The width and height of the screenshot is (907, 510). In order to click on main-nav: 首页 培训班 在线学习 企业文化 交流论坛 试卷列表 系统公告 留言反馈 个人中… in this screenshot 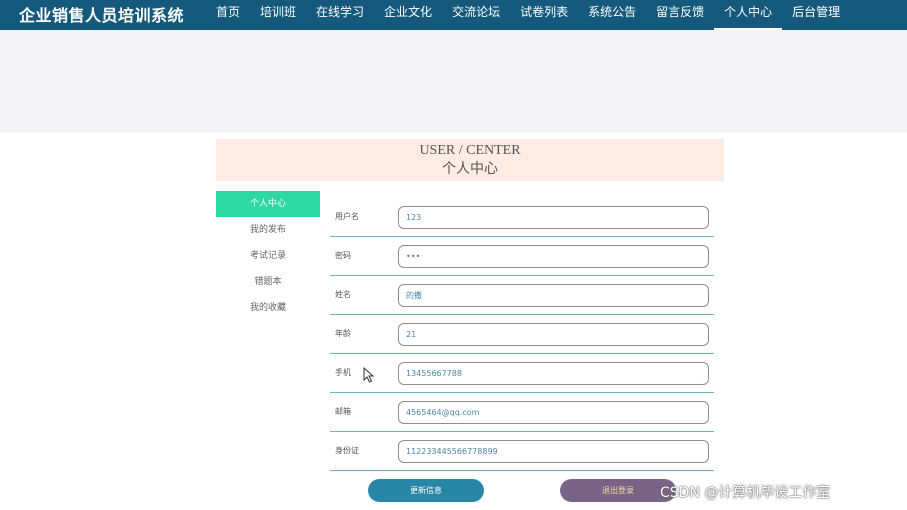, I will do `click(528, 15)`.